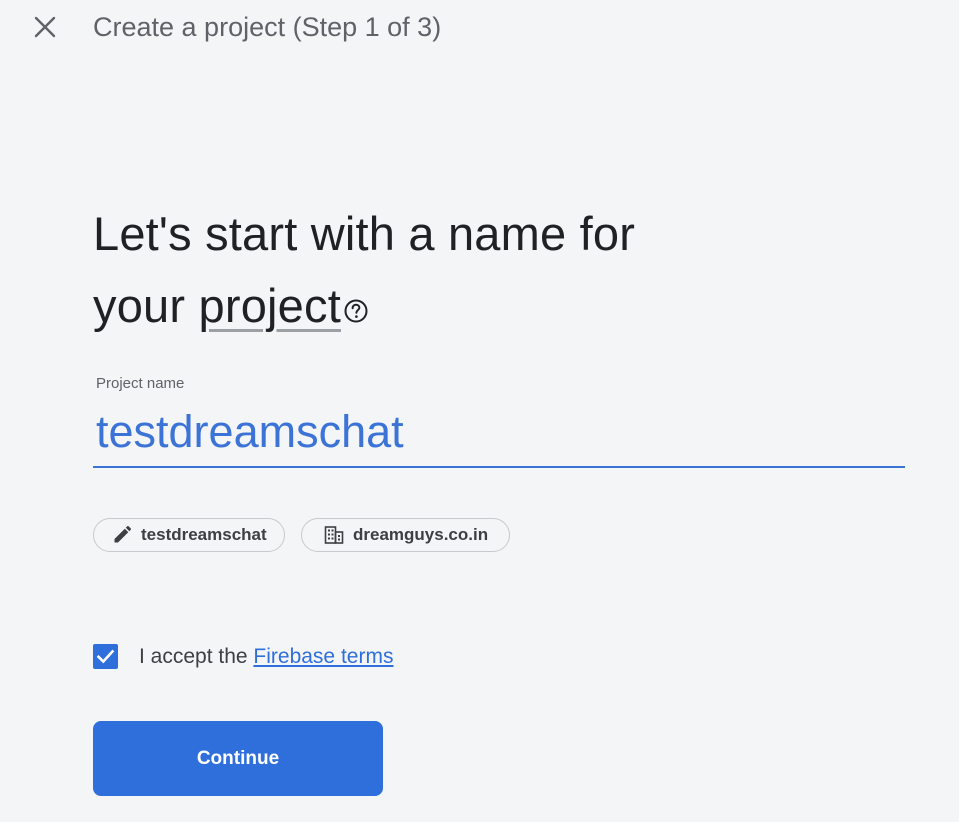 This screenshot has height=822, width=959. Describe the element at coordinates (122, 535) in the screenshot. I see `pencil-icon` at that location.